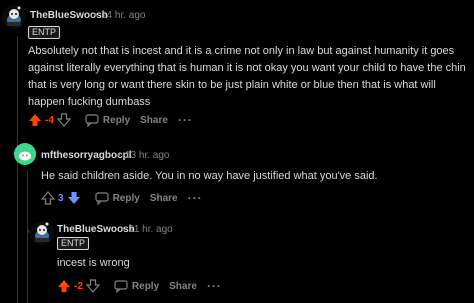  Describe the element at coordinates (151, 229) in the screenshot. I see `timestamp: 11 hr. ago` at that location.